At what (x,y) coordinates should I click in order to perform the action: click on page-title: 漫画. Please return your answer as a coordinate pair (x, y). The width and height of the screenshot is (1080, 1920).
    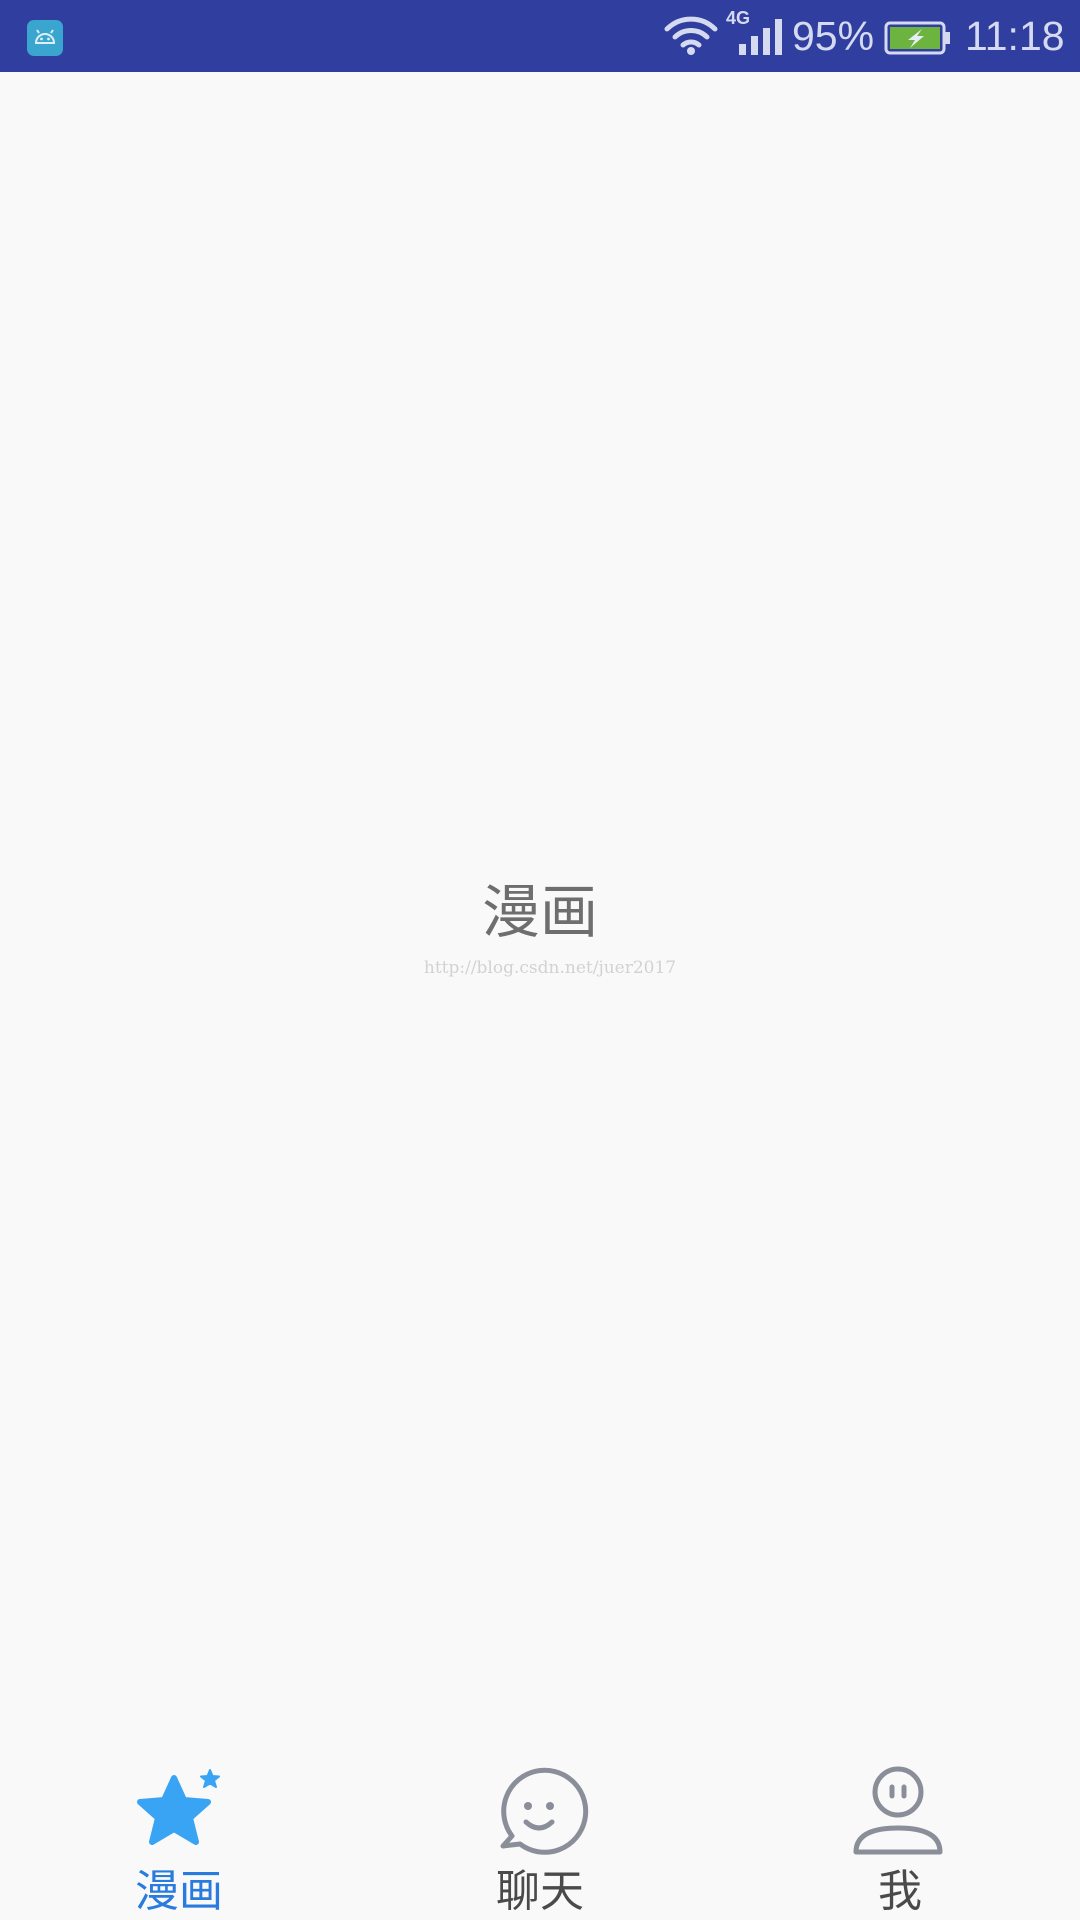
    Looking at the image, I should click on (539, 912).